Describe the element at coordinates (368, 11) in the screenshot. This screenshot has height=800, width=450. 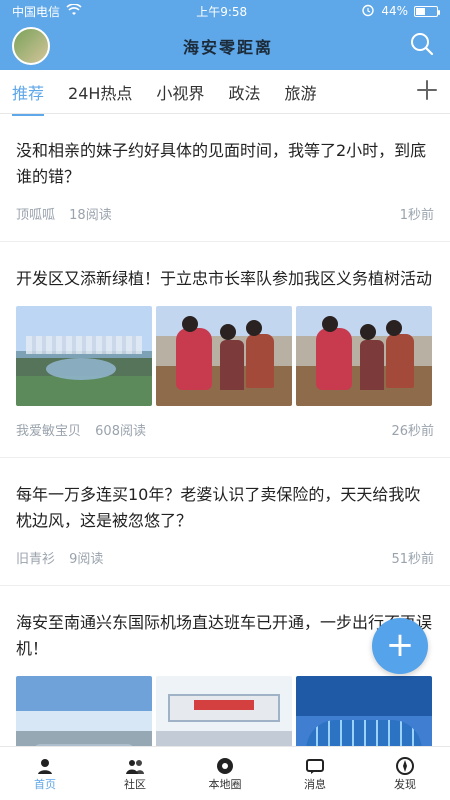
I see `alarm-icon` at that location.